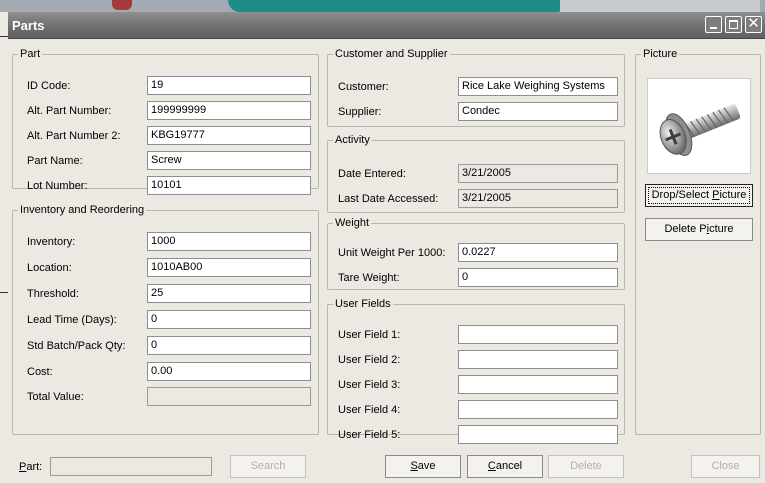 Image resolution: width=765 pixels, height=483 pixels. I want to click on background-red-shape, so click(122, 5).